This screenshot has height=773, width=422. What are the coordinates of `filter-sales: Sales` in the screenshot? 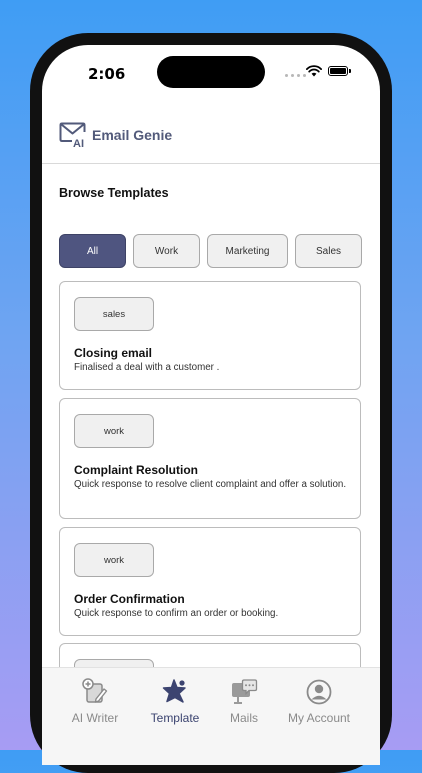 It's located at (328, 251).